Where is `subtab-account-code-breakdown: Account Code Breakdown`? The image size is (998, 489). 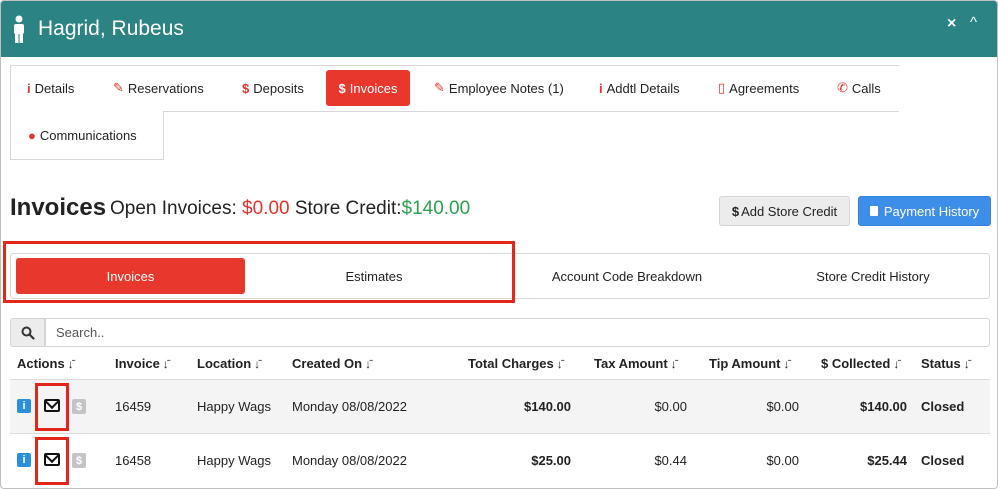 subtab-account-code-breakdown: Account Code Breakdown is located at coordinates (627, 276).